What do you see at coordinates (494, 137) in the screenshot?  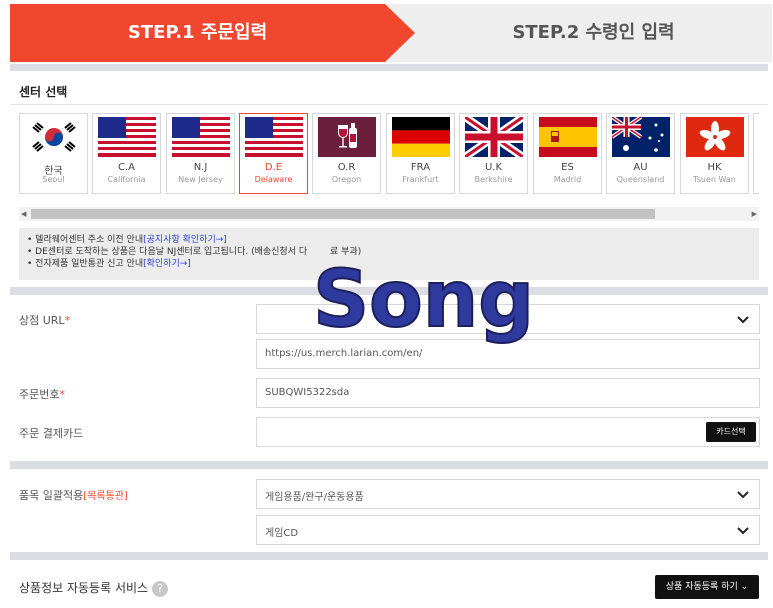 I see `uk-flag-icon` at bounding box center [494, 137].